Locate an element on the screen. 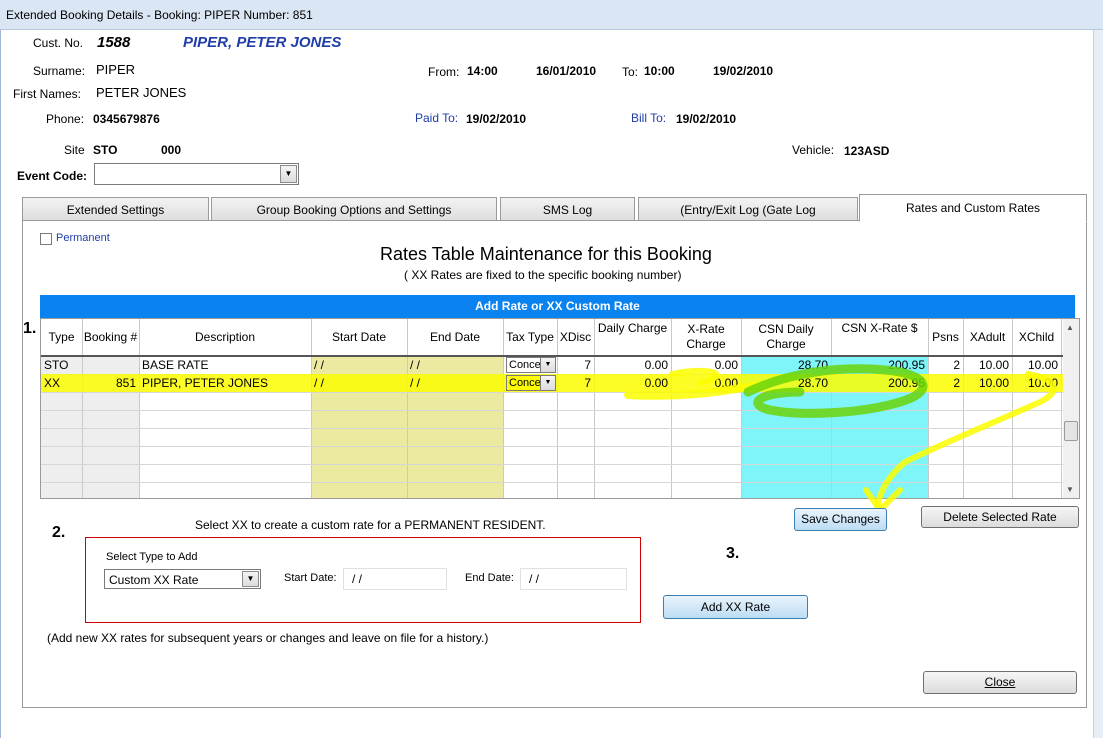 The width and height of the screenshot is (1103, 738). end-date-label: End Date: is located at coordinates (489, 578).